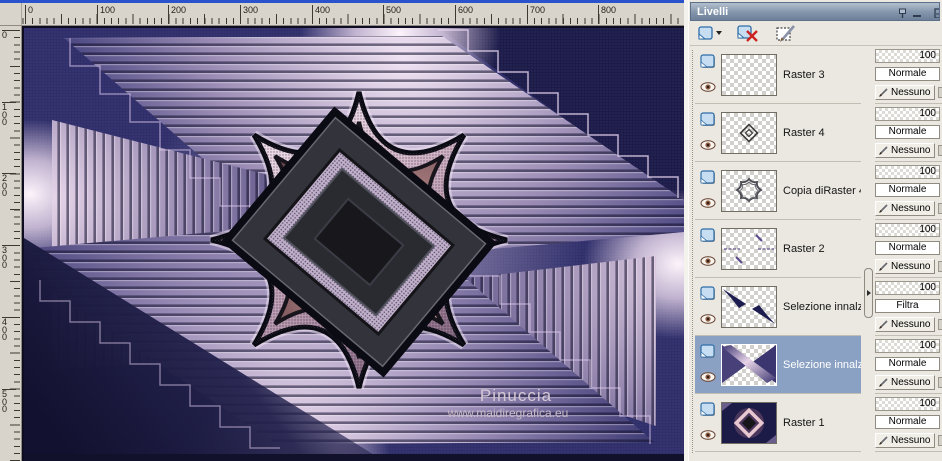  What do you see at coordinates (804, 249) in the screenshot?
I see `layer-name: Raster 2` at bounding box center [804, 249].